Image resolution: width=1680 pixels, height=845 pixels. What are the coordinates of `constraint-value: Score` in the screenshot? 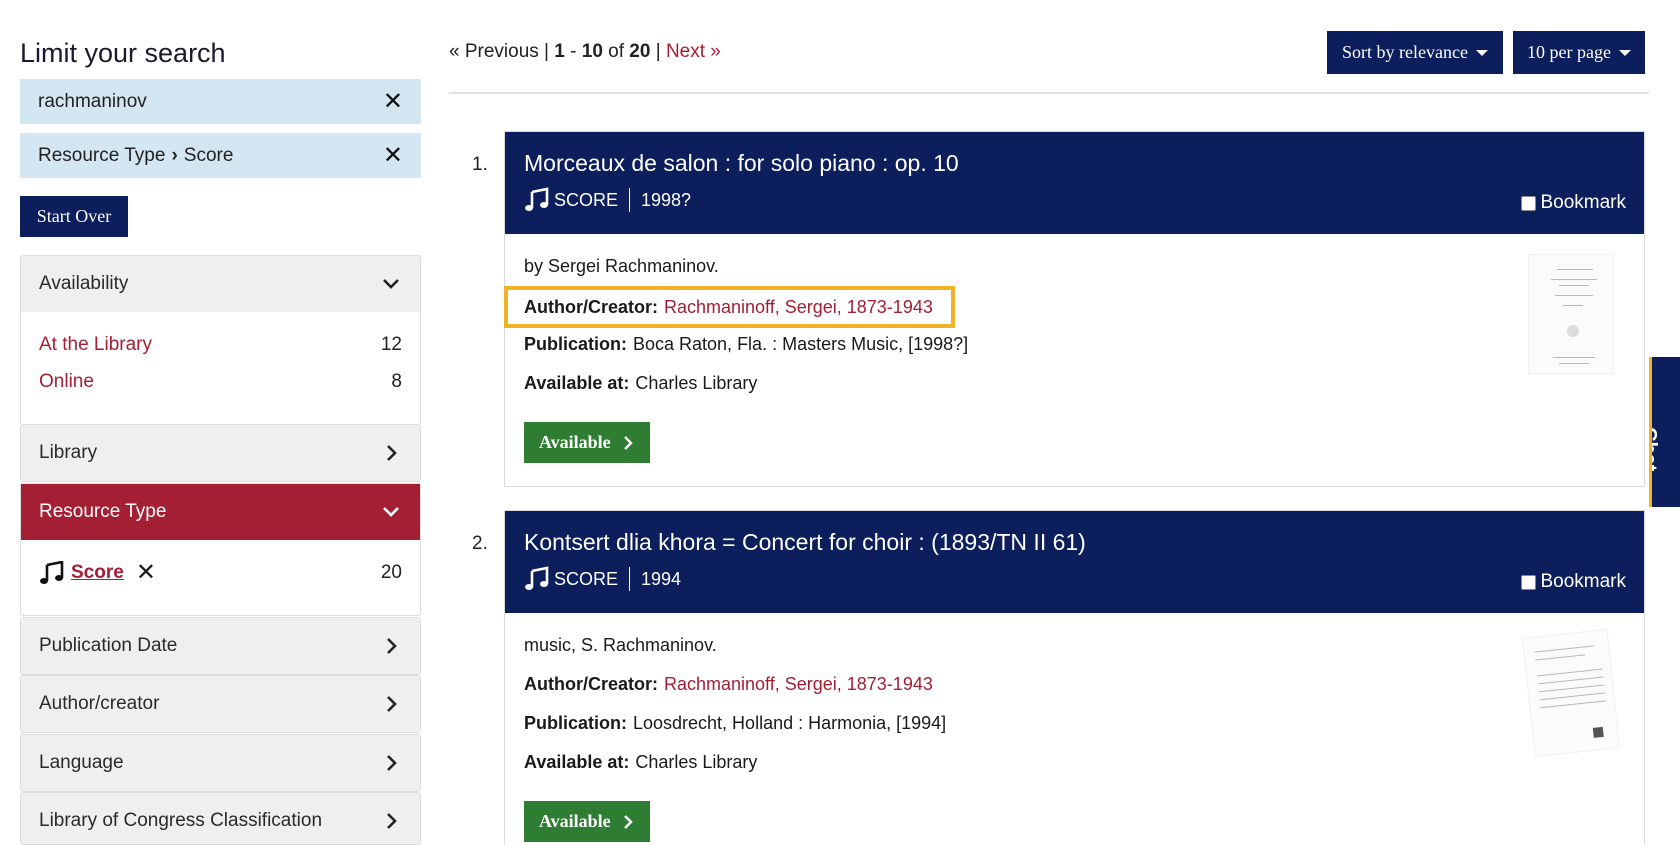 It's located at (208, 155).